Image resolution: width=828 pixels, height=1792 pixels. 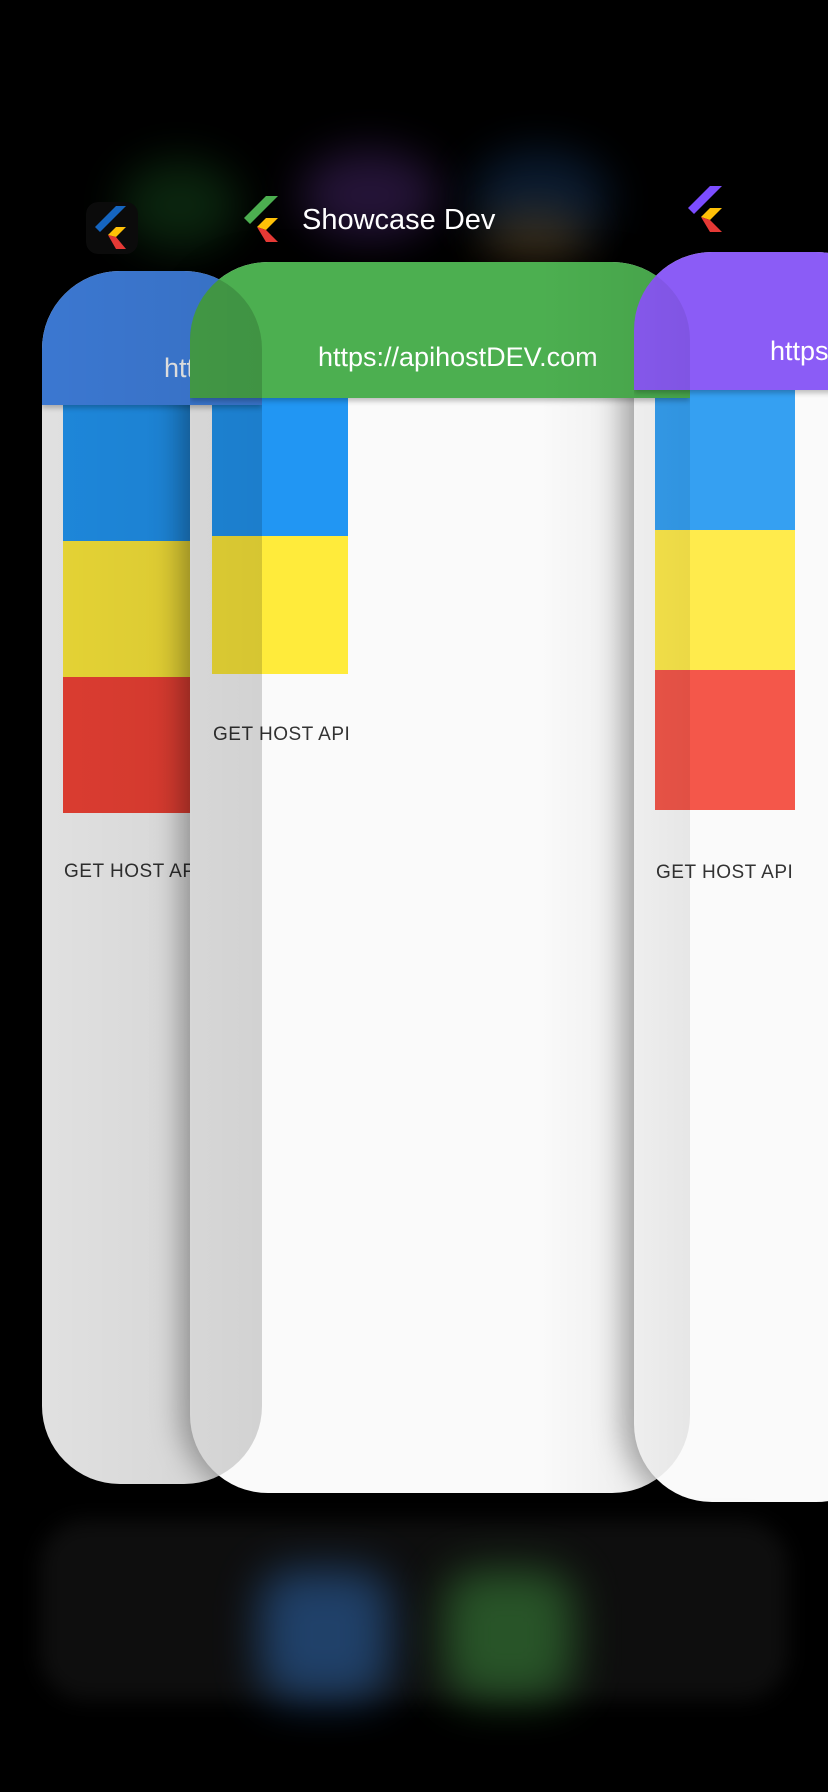 I want to click on flutter-green-icon, so click(x=262, y=220).